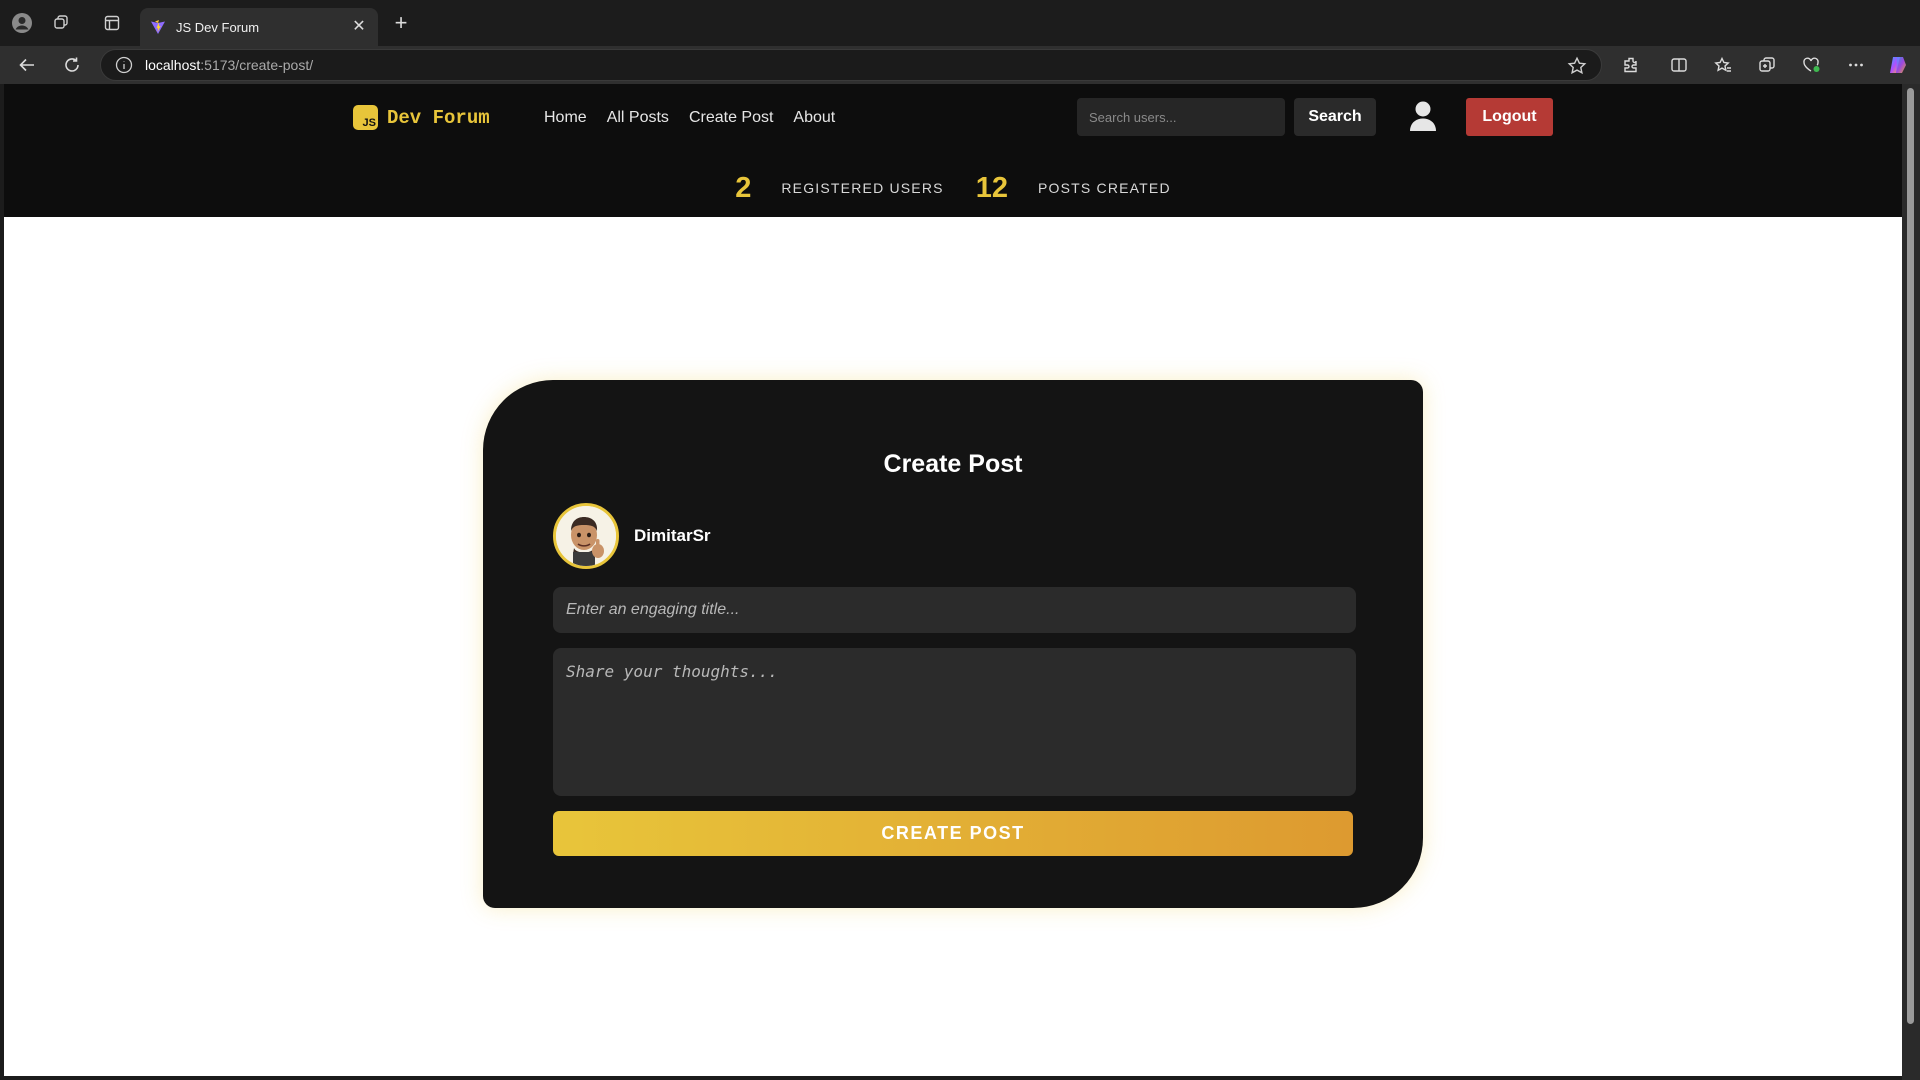 The height and width of the screenshot is (1080, 1920). Describe the element at coordinates (1811, 65) in the screenshot. I see `browser-essentials-icon` at that location.